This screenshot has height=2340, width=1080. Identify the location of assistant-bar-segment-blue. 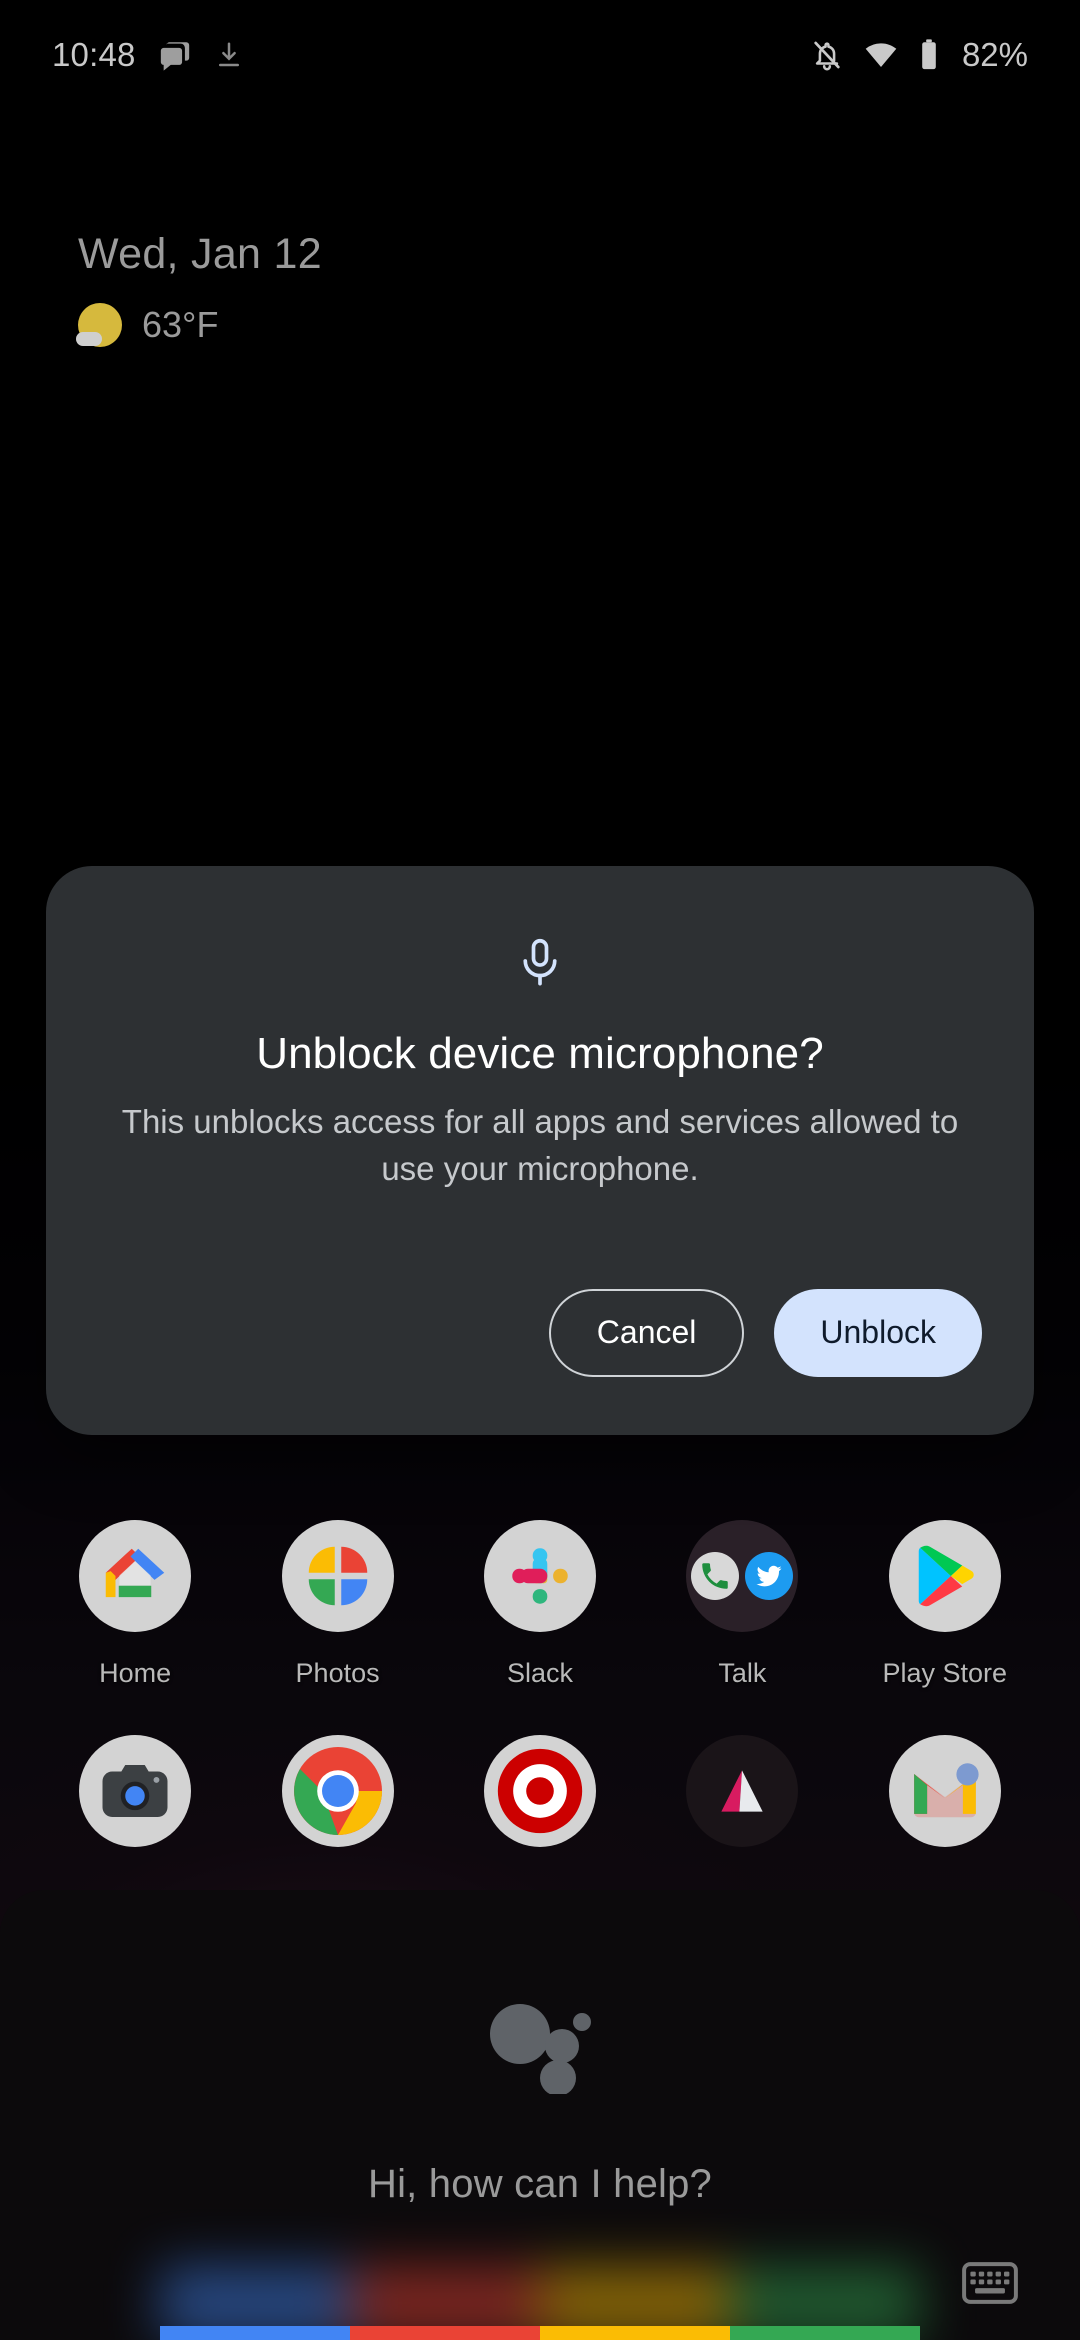
(255, 2333).